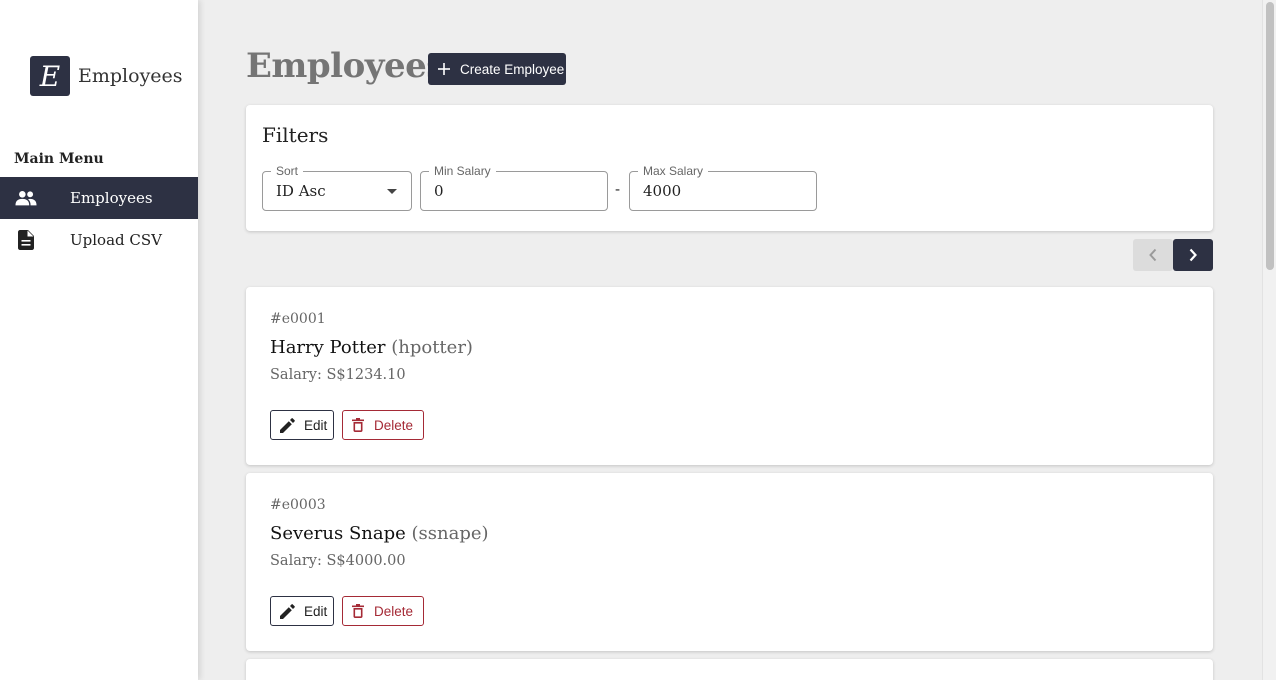 This screenshot has height=680, width=1276. I want to click on vertical-scrollbar, so click(1269, 340).